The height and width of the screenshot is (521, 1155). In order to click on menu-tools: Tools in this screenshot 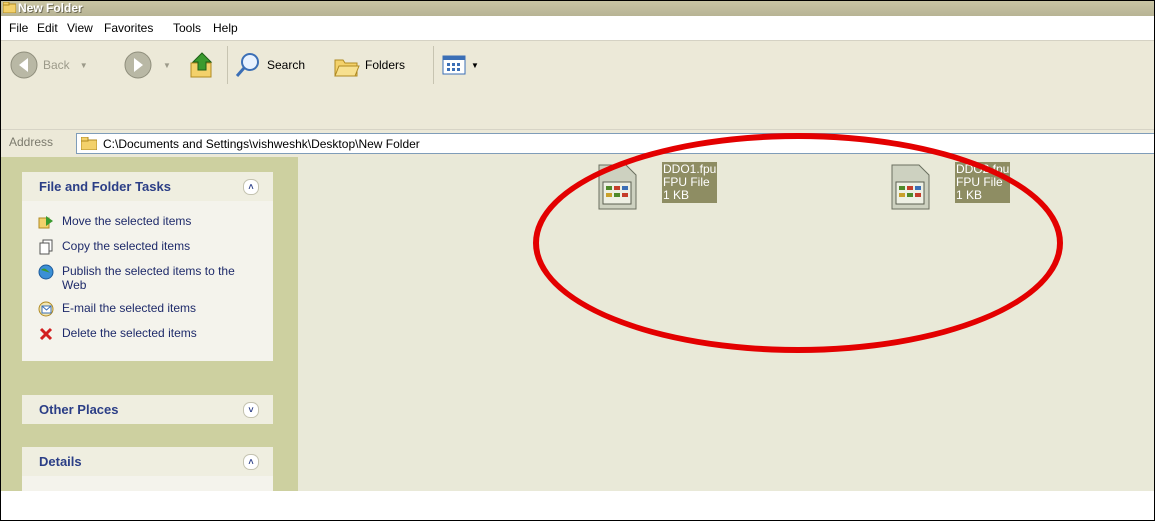, I will do `click(187, 28)`.